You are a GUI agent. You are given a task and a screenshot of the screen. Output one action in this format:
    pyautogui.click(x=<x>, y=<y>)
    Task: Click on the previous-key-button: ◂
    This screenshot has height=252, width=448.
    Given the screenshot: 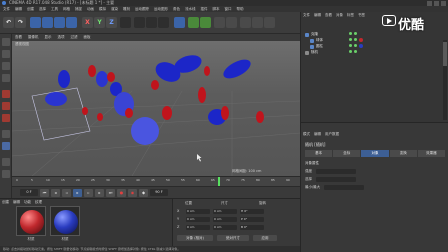 What is the action you would take?
    pyautogui.click(x=55, y=192)
    